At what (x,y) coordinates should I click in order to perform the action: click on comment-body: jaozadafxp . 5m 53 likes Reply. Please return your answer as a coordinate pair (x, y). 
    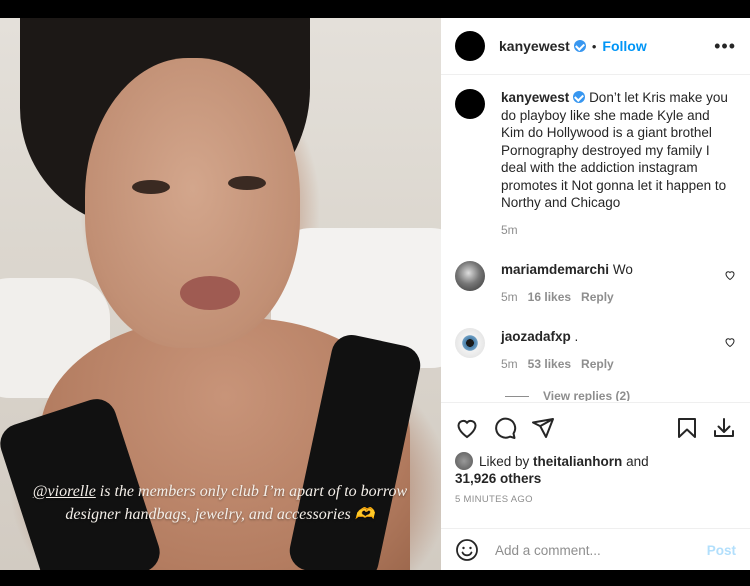
    Looking at the image, I should click on (612, 350).